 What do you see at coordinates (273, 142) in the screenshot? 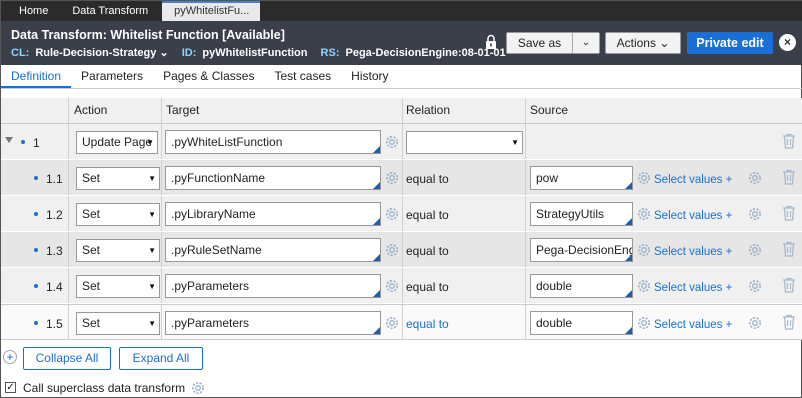
I see `target-input: .pyWhiteListFunction` at bounding box center [273, 142].